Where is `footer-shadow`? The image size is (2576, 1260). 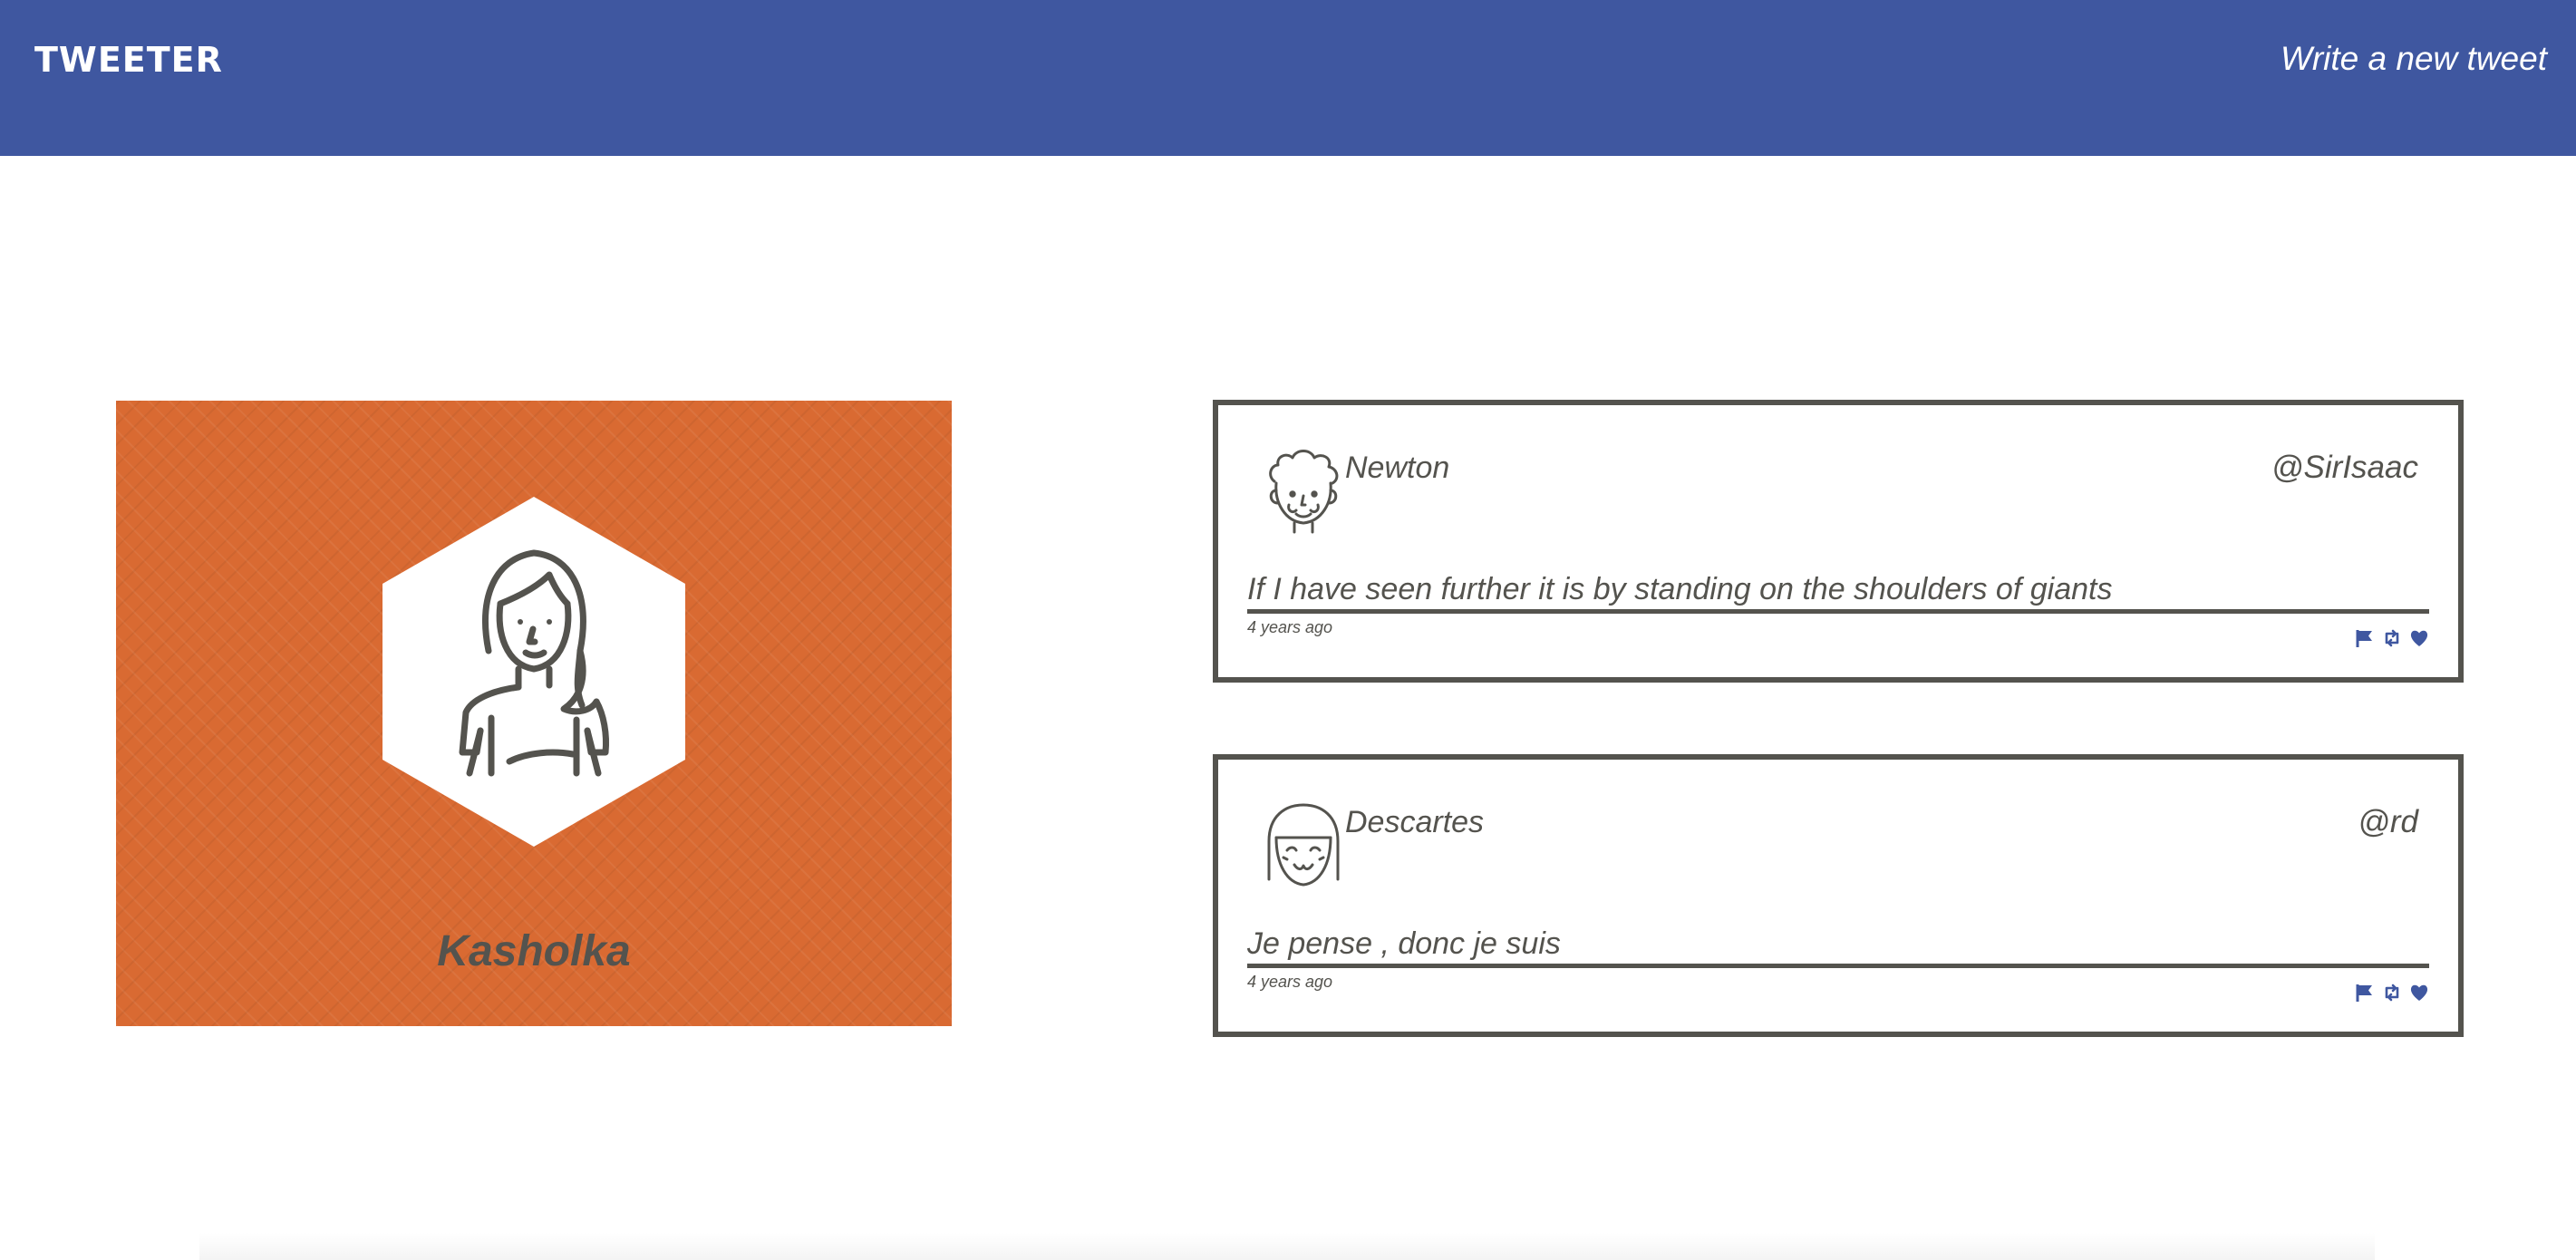 footer-shadow is located at coordinates (1287, 1246).